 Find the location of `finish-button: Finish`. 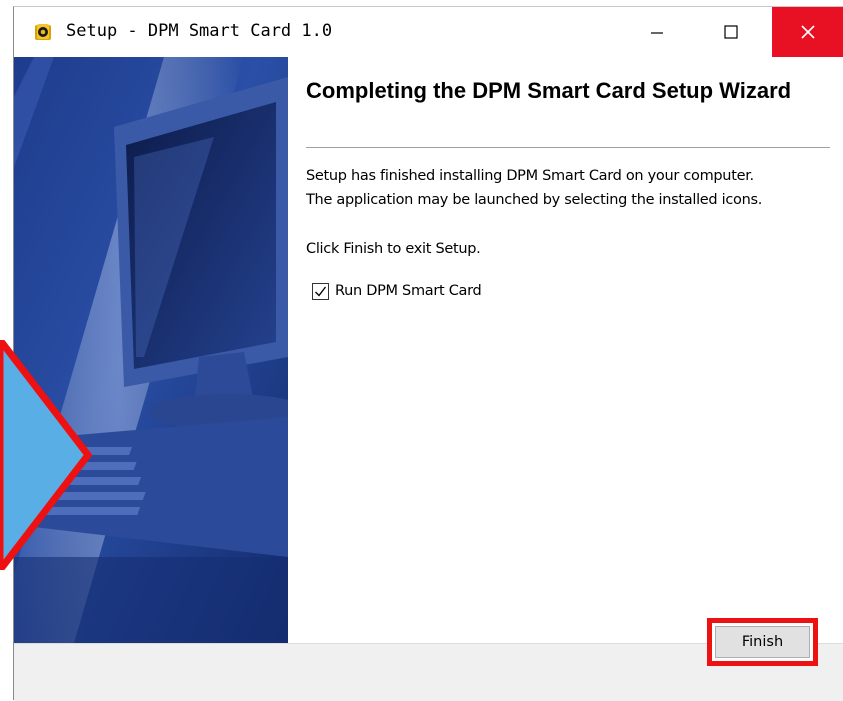

finish-button: Finish is located at coordinates (762, 642).